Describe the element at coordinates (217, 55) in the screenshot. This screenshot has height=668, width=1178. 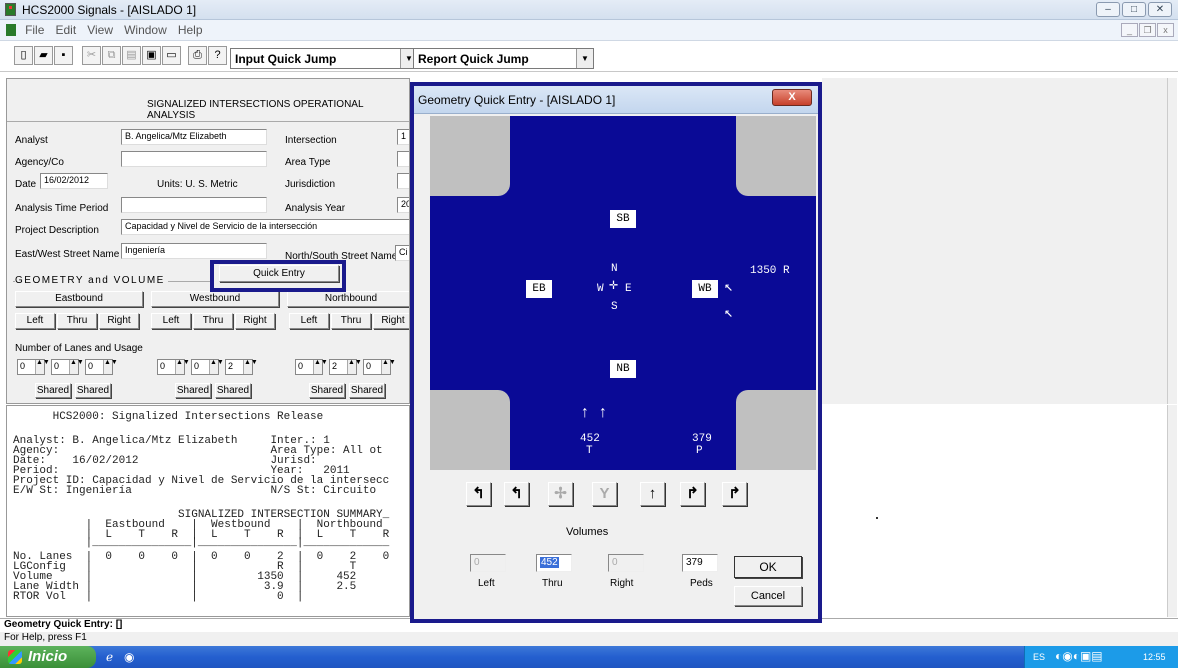
I see `help-icon: ?` at that location.